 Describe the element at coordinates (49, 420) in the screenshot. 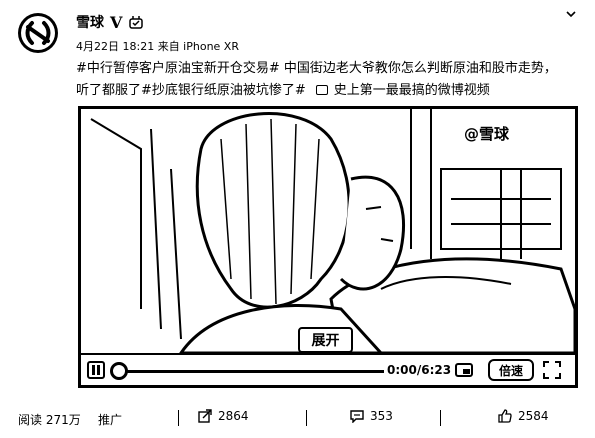

I see `read-count: 阅读 271万` at that location.